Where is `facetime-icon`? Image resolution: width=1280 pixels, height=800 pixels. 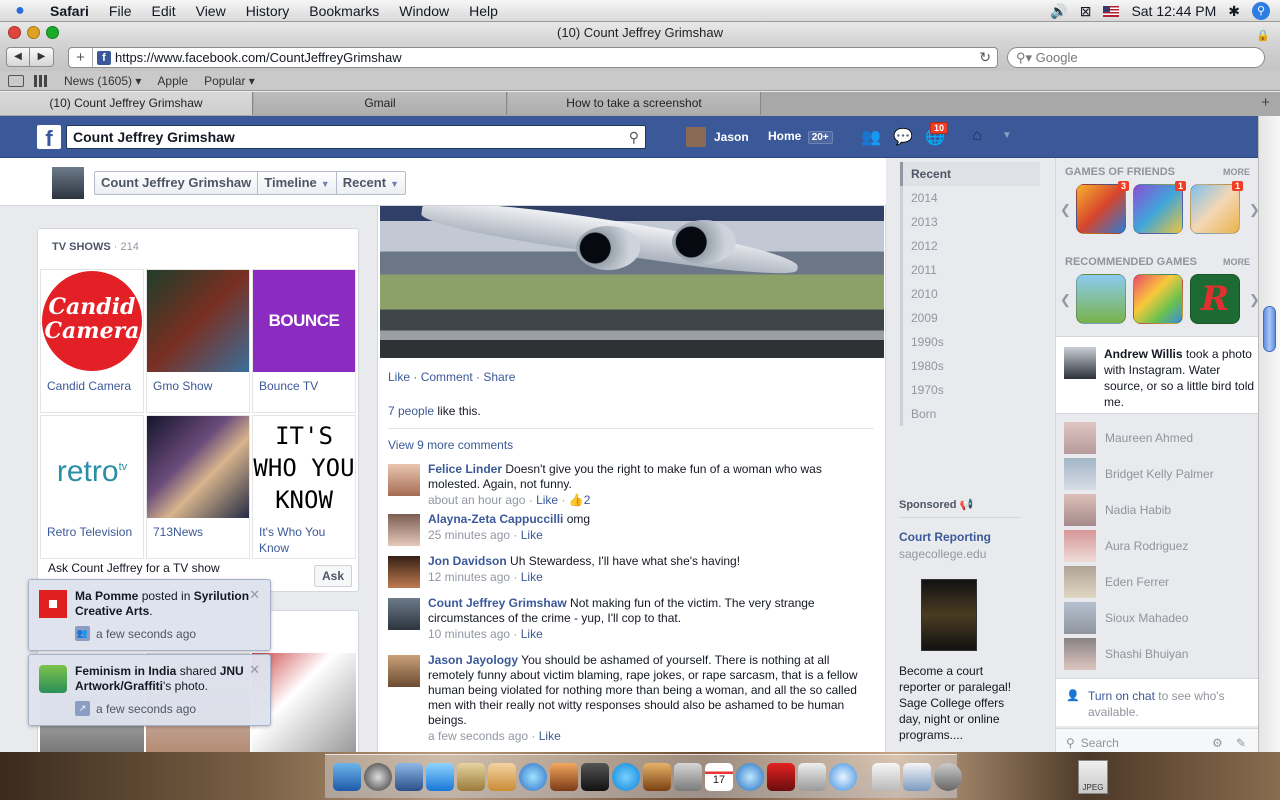 facetime-icon is located at coordinates (440, 776).